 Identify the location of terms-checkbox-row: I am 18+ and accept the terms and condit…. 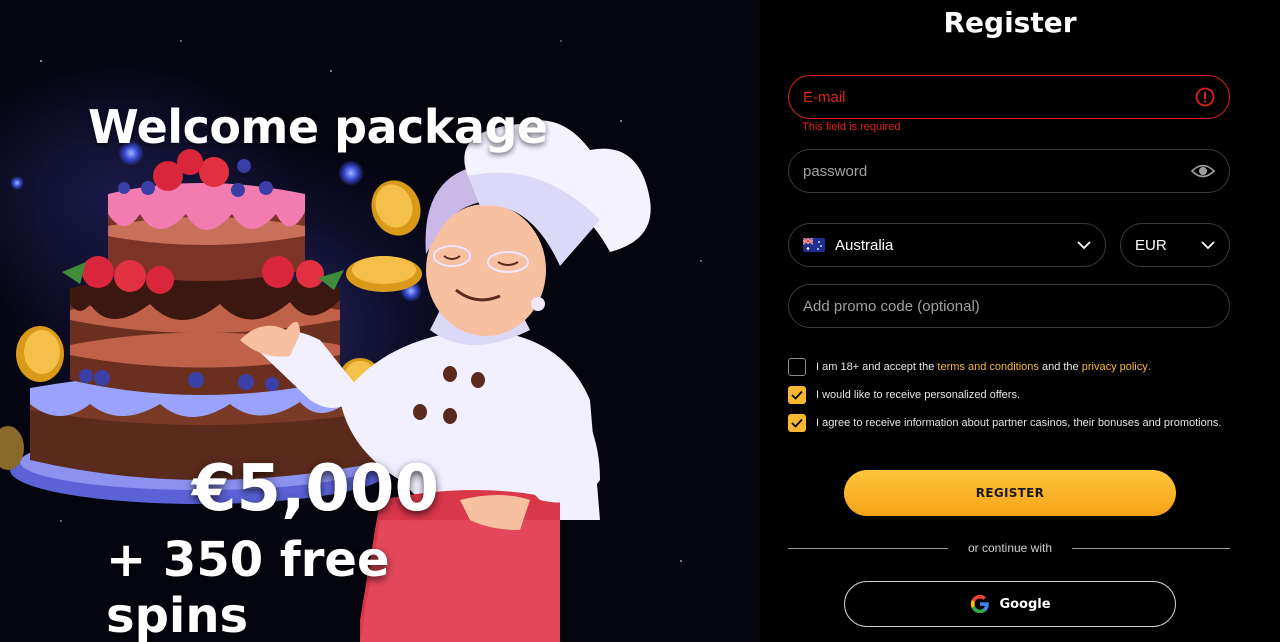
(969, 367).